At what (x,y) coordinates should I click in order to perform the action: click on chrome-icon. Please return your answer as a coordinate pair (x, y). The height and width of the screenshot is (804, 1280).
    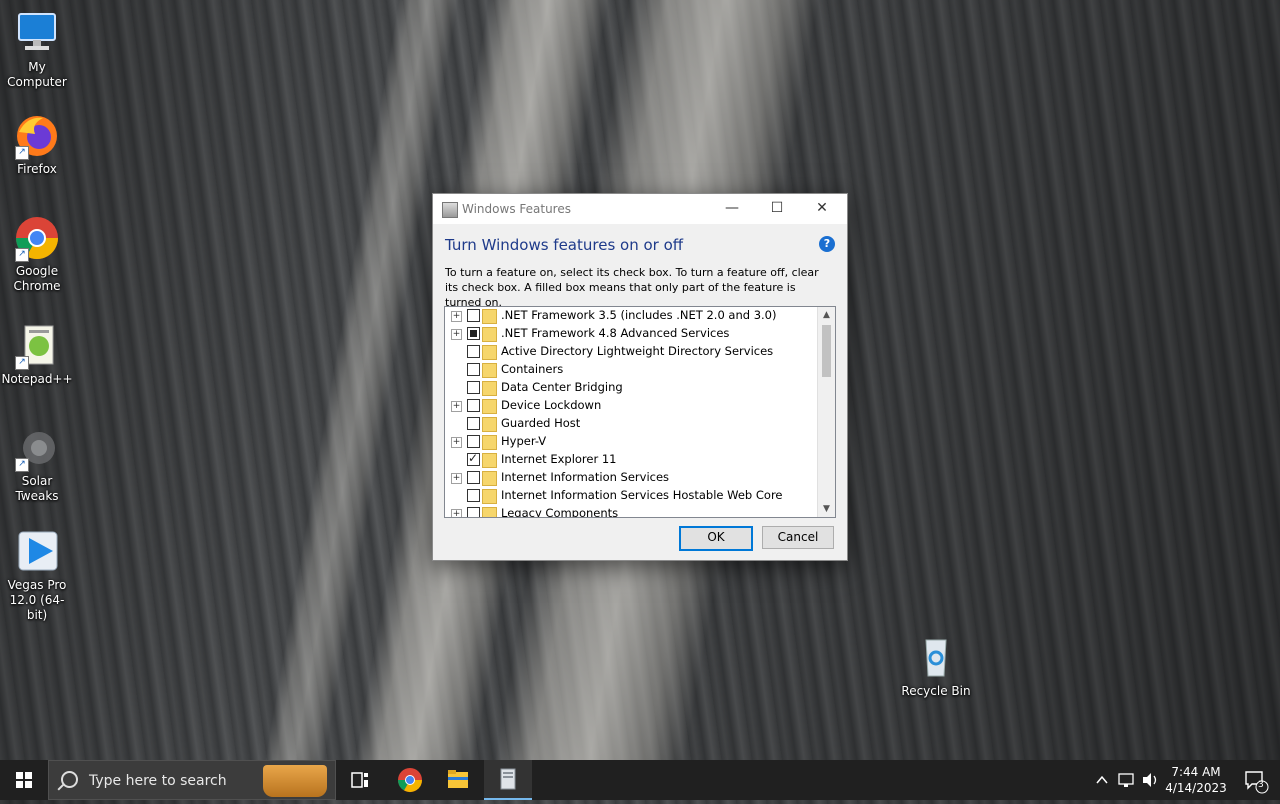
    Looking at the image, I should click on (410, 780).